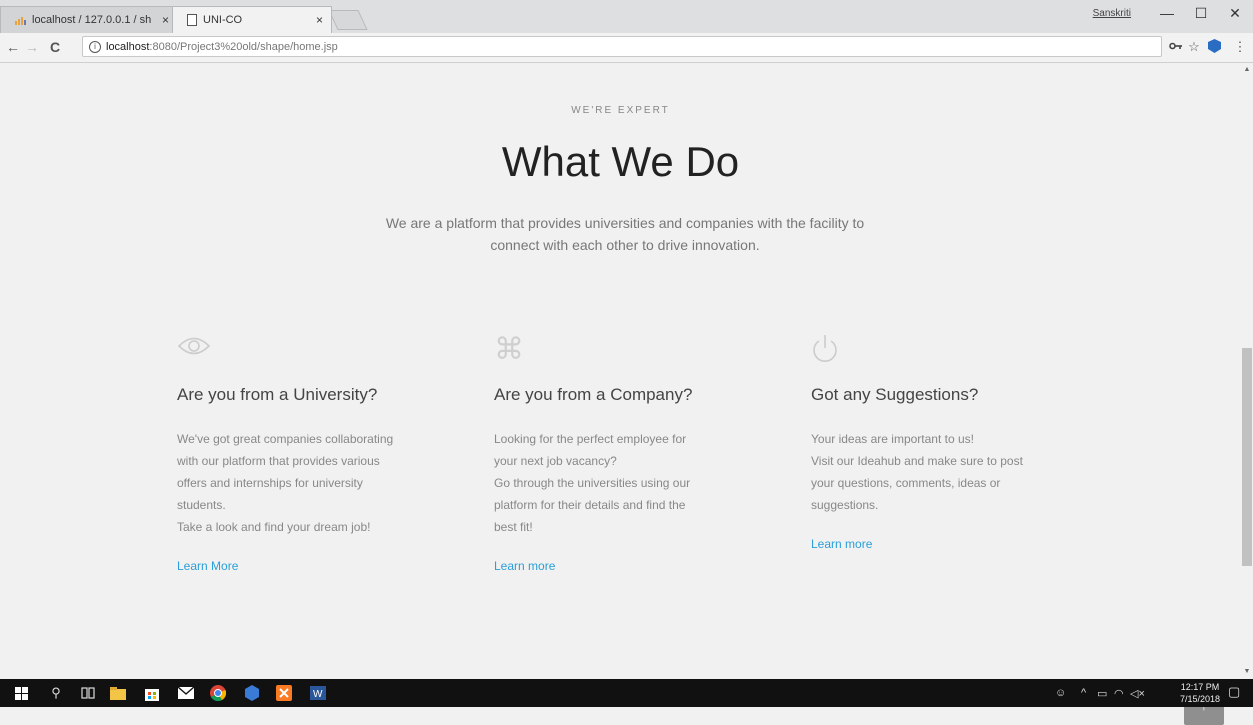 This screenshot has width=1253, height=725. What do you see at coordinates (317, 566) in the screenshot?
I see `learn-more-link: Learn More` at bounding box center [317, 566].